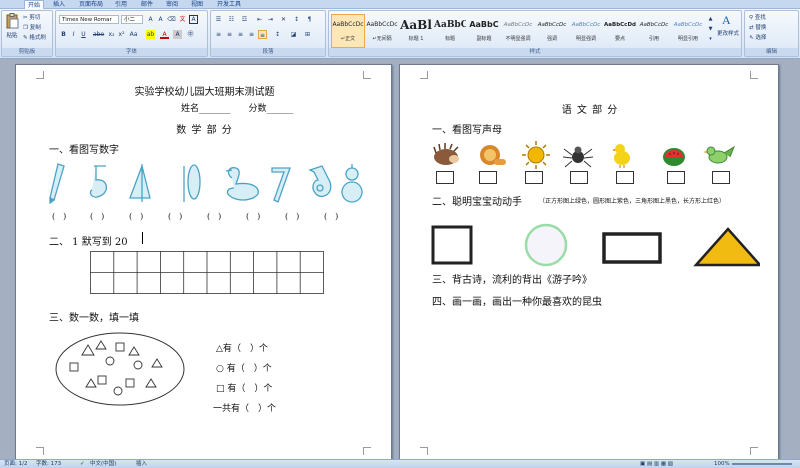  I want to click on show-marks-button: ¶, so click(309, 19).